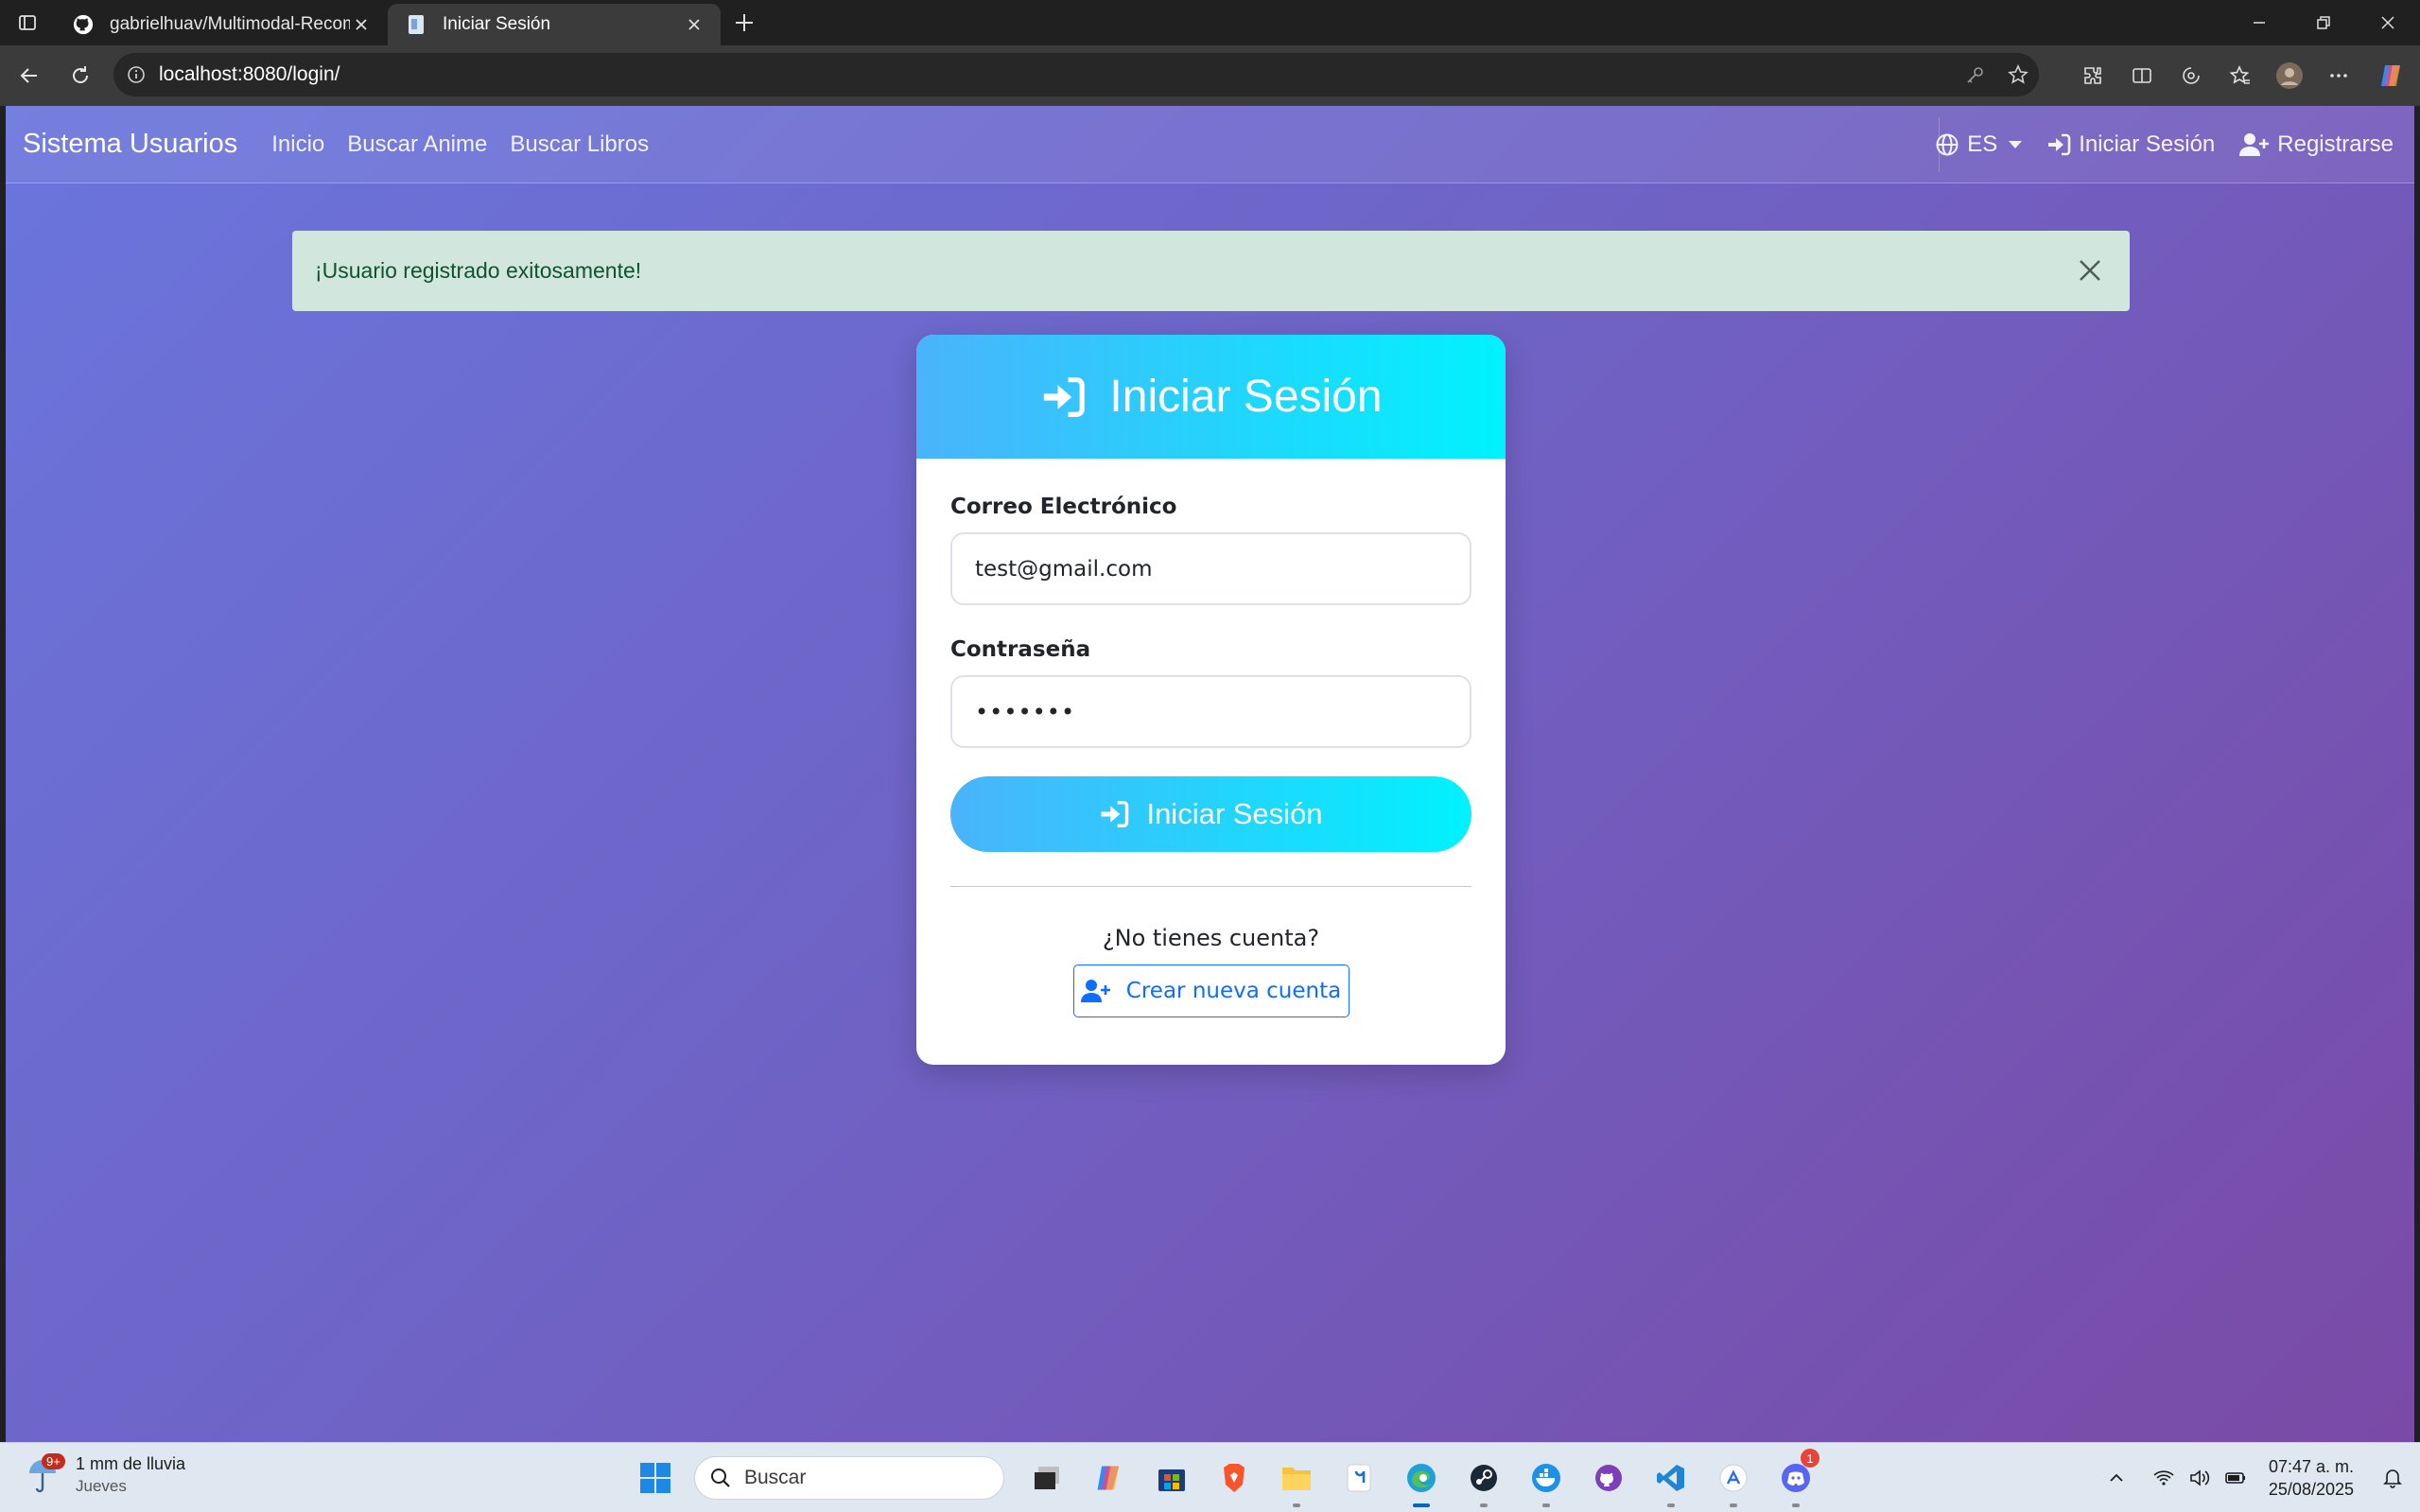 The width and height of the screenshot is (2420, 1512). I want to click on alert-close-button, so click(2090, 271).